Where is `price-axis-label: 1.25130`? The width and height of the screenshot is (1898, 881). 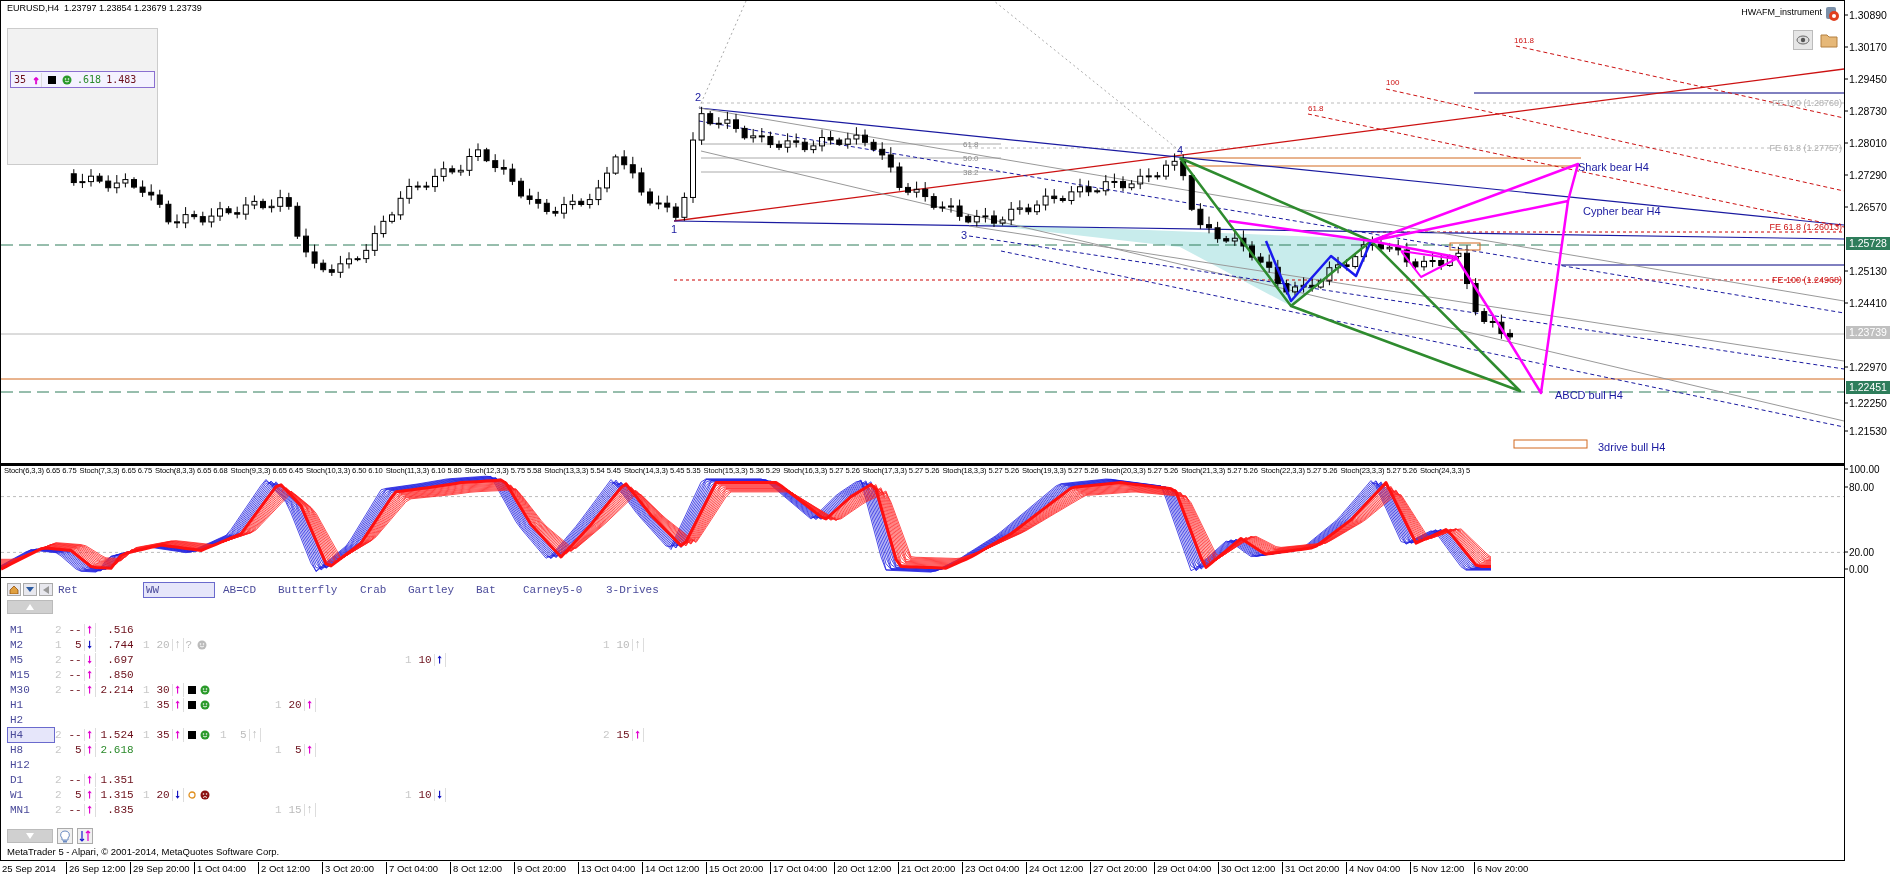 price-axis-label: 1.25130 is located at coordinates (1868, 271).